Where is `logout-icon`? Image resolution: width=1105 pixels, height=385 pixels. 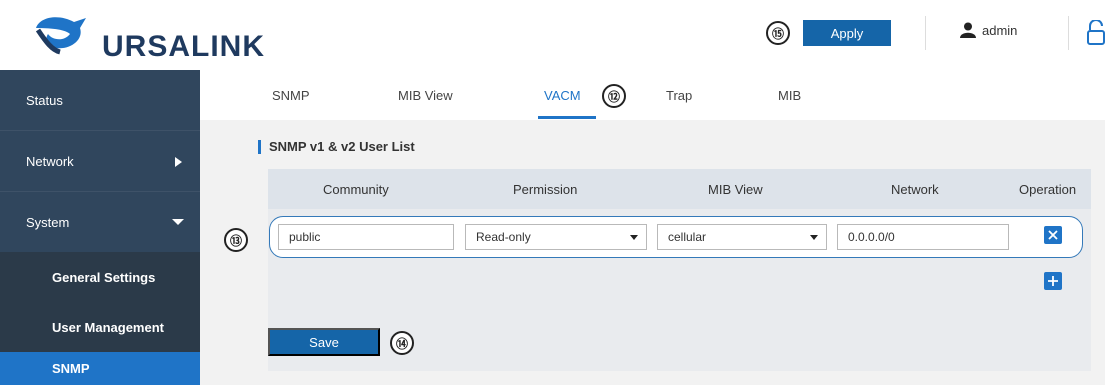
logout-icon is located at coordinates (1095, 33).